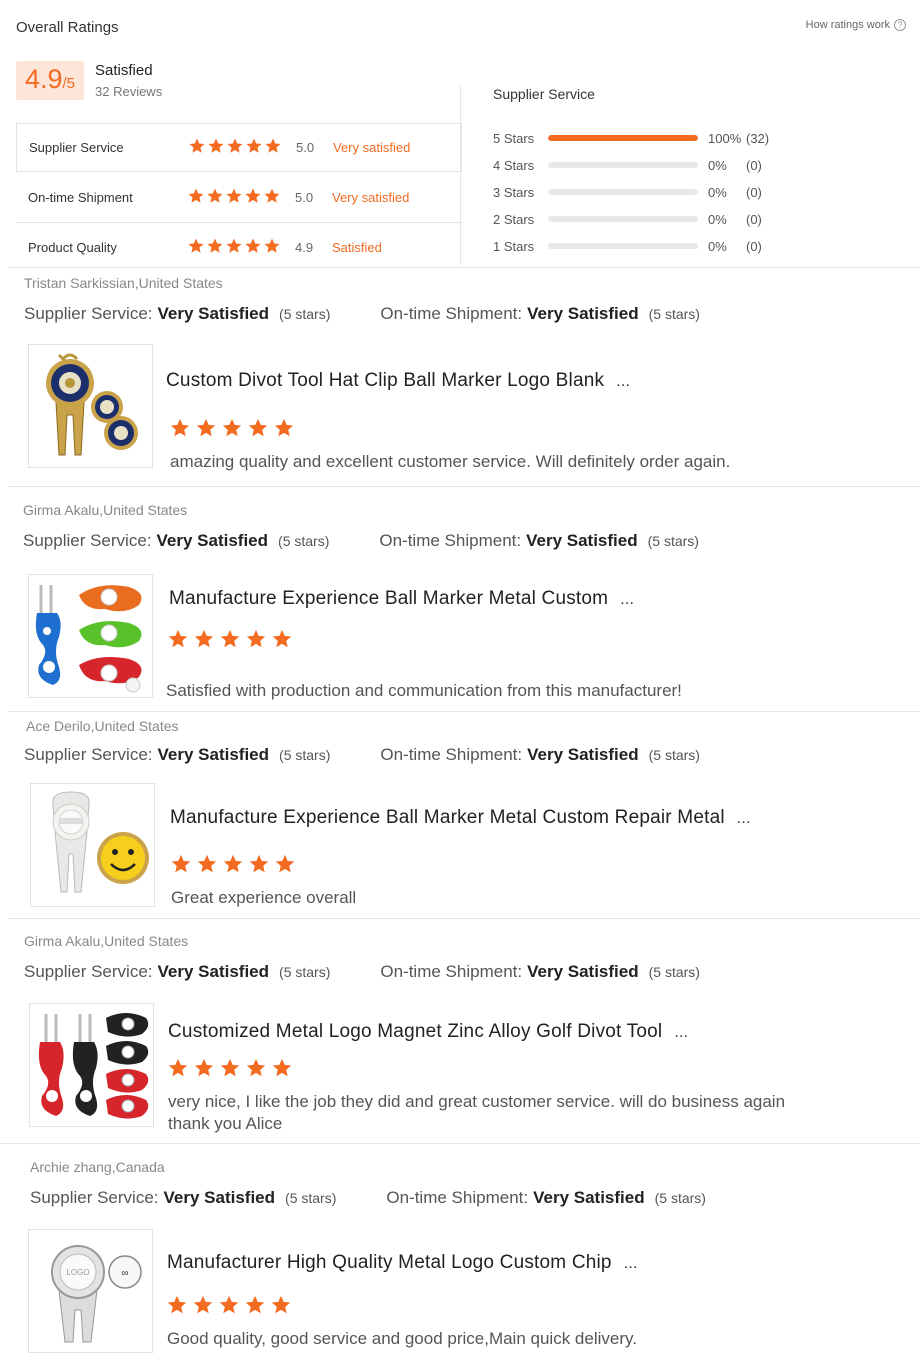  What do you see at coordinates (544, 94) in the screenshot?
I see `distribution-title: Supplier Service` at bounding box center [544, 94].